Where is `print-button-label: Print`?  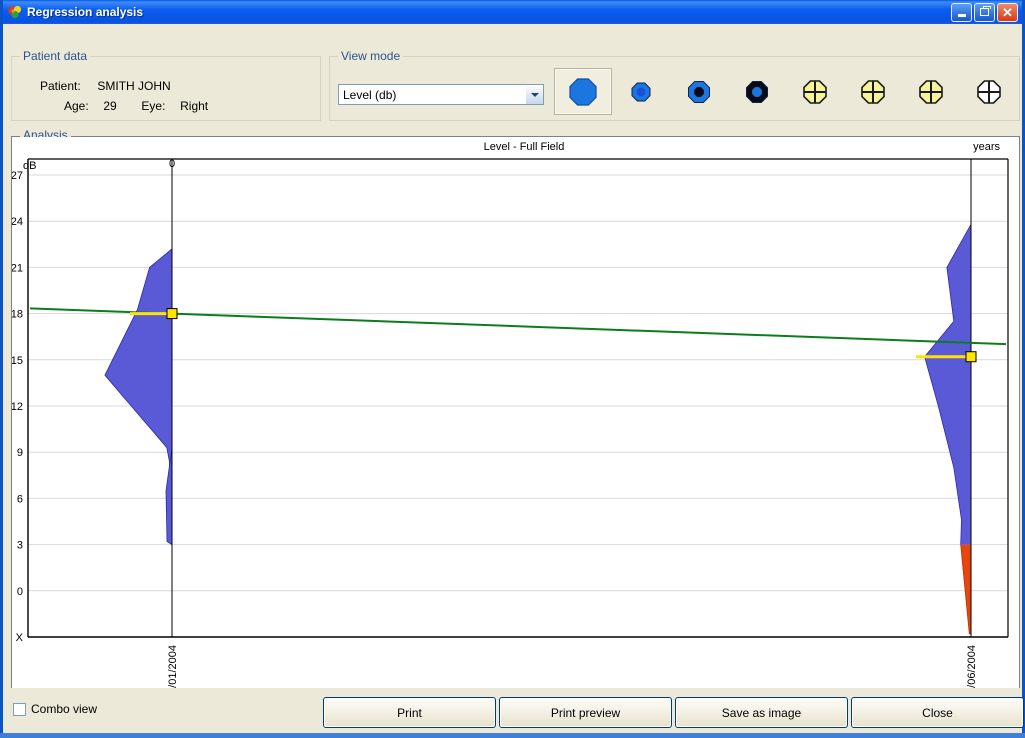 print-button-label: Print is located at coordinates (409, 712).